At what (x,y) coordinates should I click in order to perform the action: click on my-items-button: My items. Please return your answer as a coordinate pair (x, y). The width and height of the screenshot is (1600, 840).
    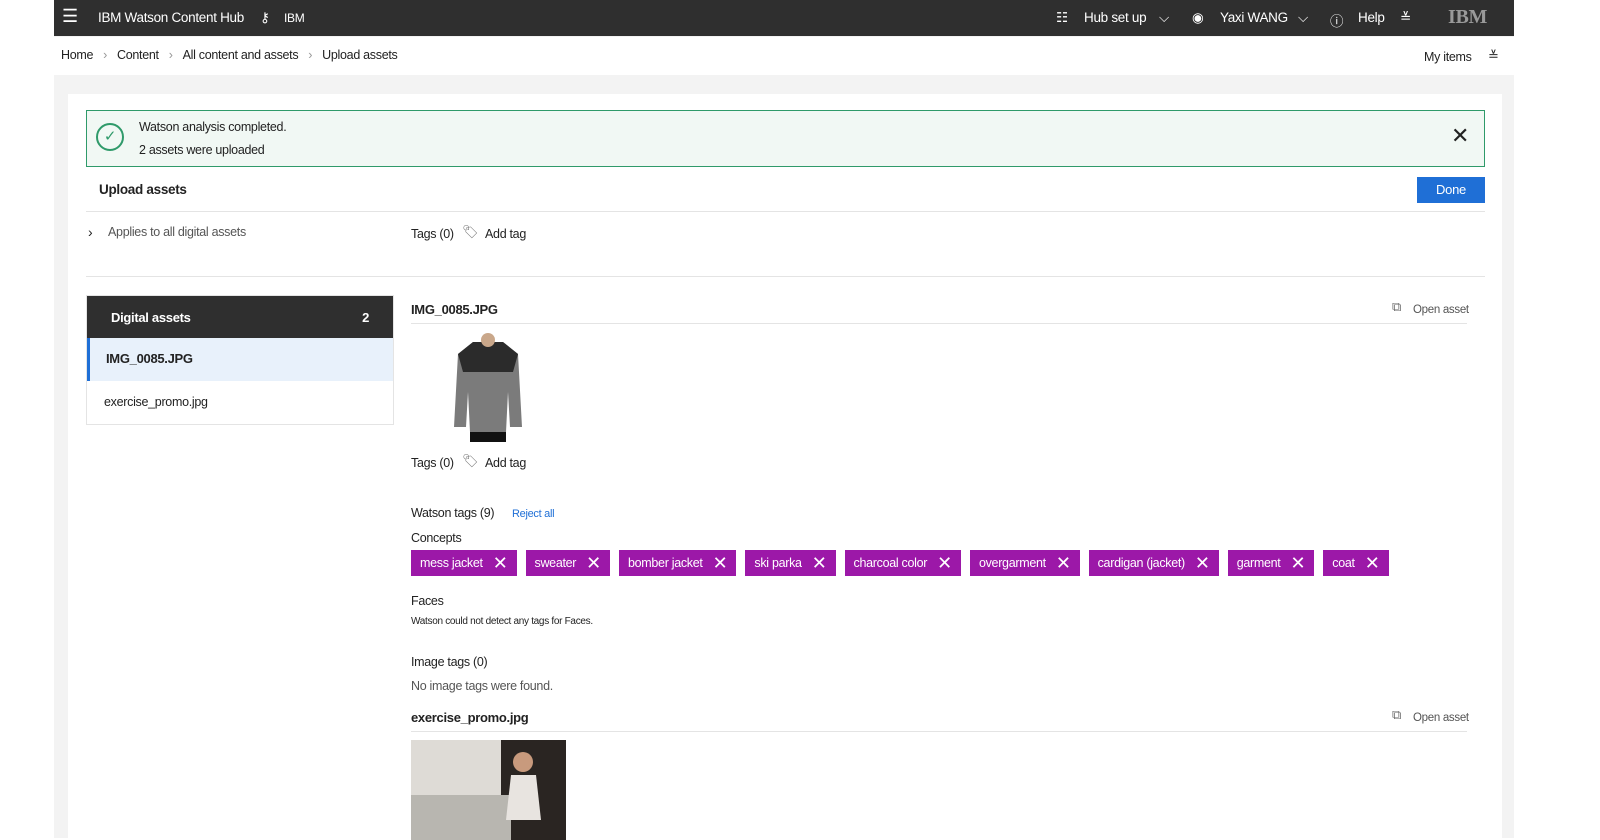
    Looking at the image, I should click on (1448, 57).